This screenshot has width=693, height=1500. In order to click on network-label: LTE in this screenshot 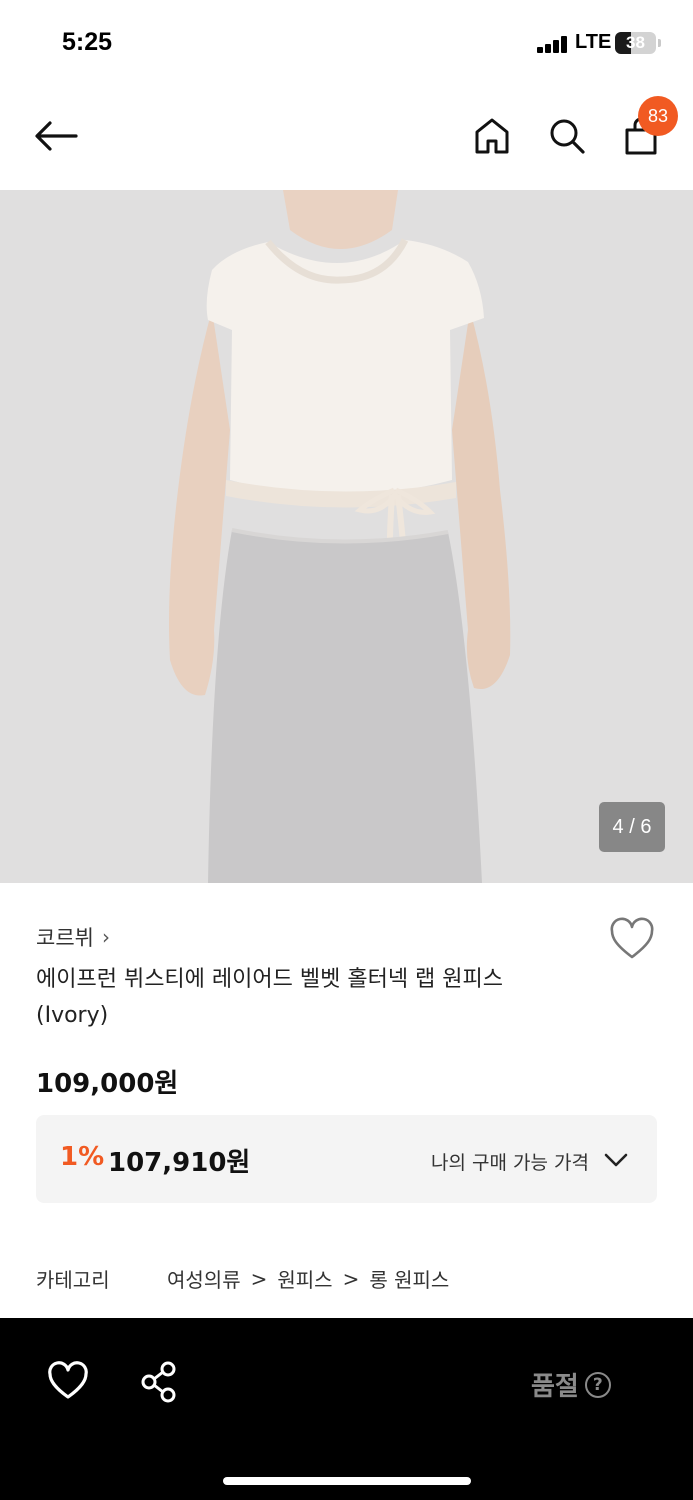, I will do `click(593, 42)`.